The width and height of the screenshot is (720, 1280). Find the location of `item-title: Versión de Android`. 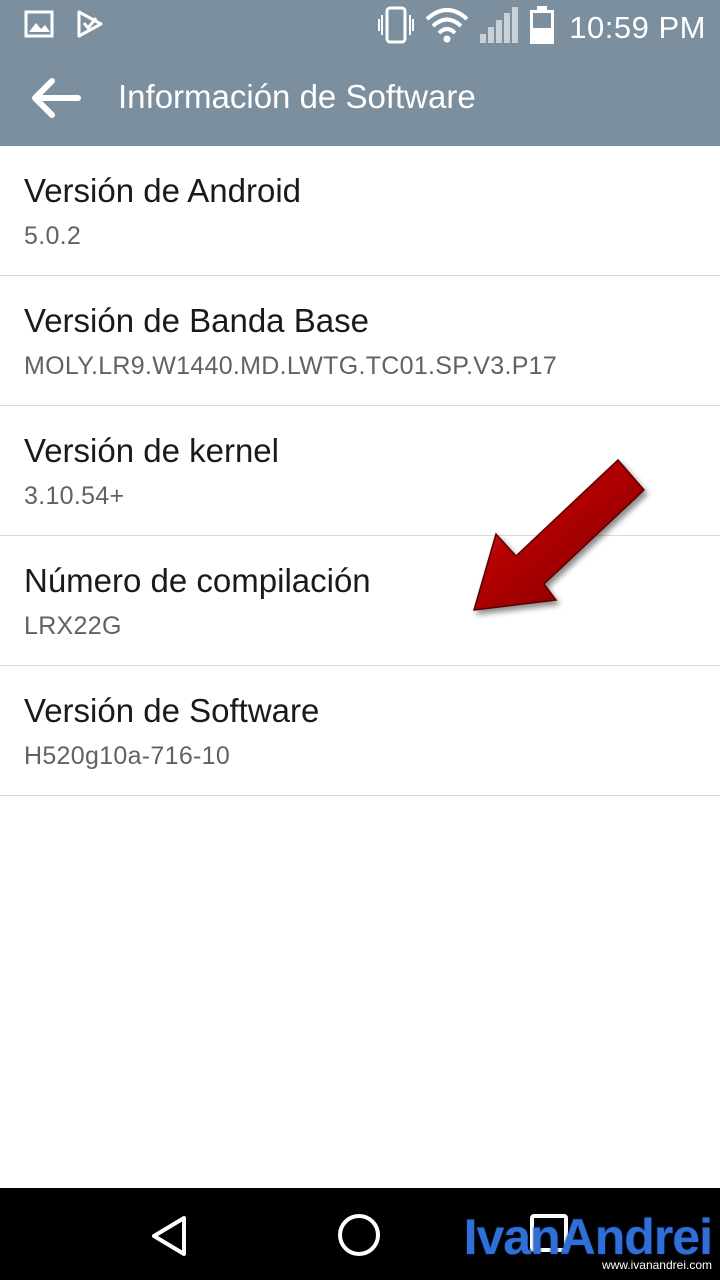

item-title: Versión de Android is located at coordinates (163, 190).